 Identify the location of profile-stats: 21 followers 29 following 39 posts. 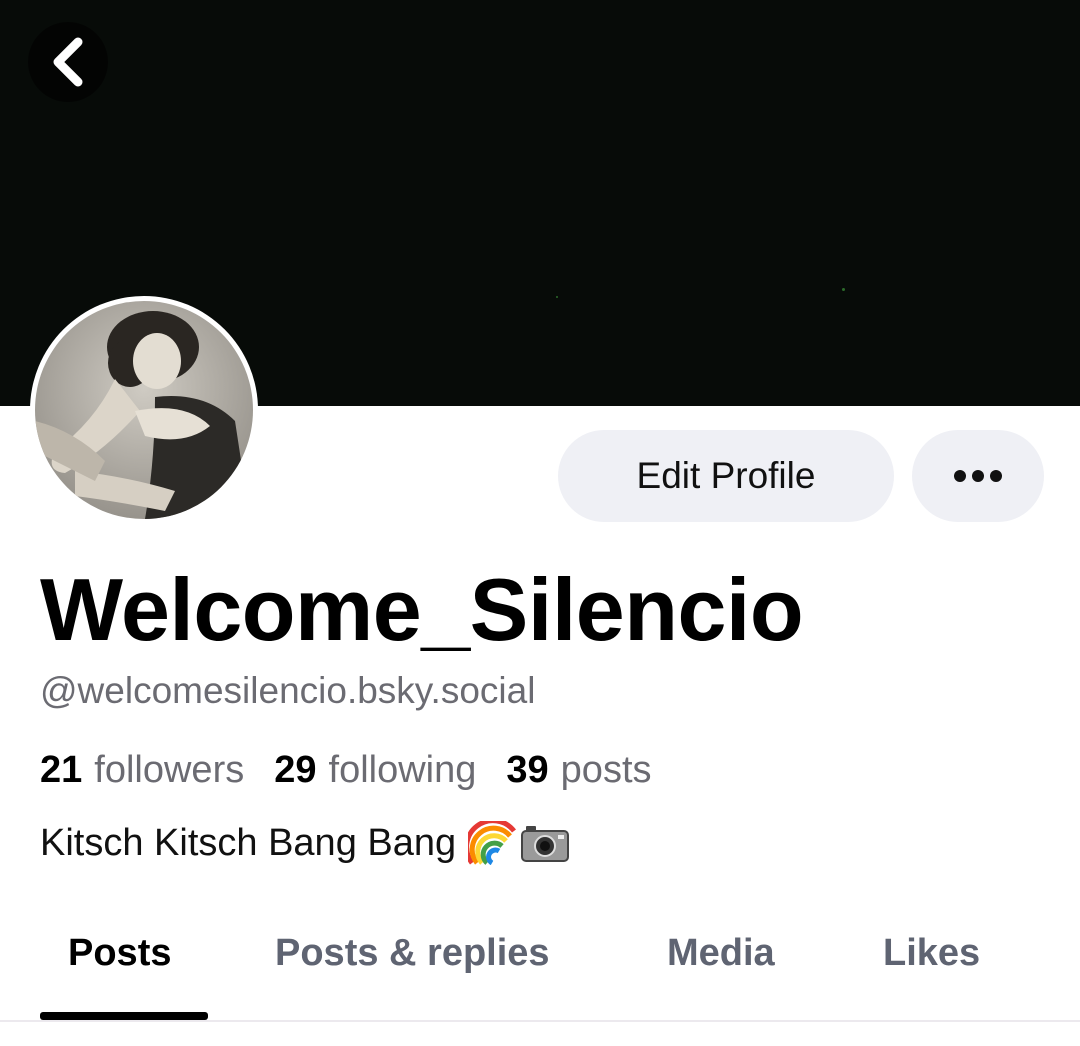
(346, 770).